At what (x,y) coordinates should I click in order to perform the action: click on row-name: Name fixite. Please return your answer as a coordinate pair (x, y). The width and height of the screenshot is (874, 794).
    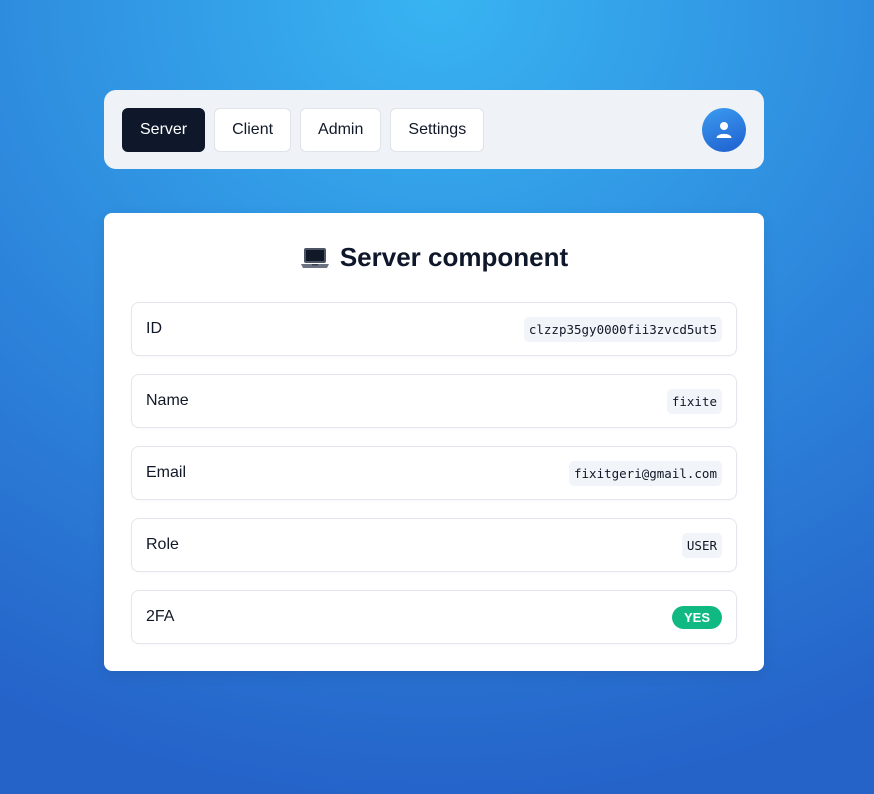
    Looking at the image, I should click on (434, 401).